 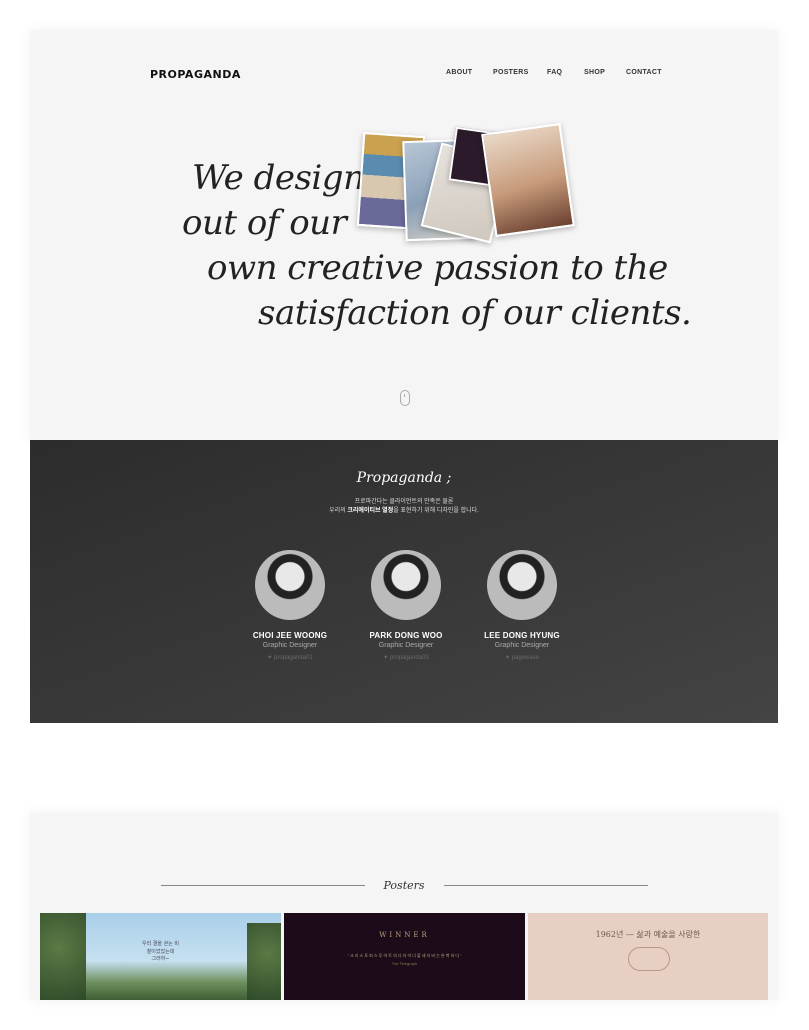 What do you see at coordinates (405, 398) in the screenshot?
I see `scroll-mouse-icon` at bounding box center [405, 398].